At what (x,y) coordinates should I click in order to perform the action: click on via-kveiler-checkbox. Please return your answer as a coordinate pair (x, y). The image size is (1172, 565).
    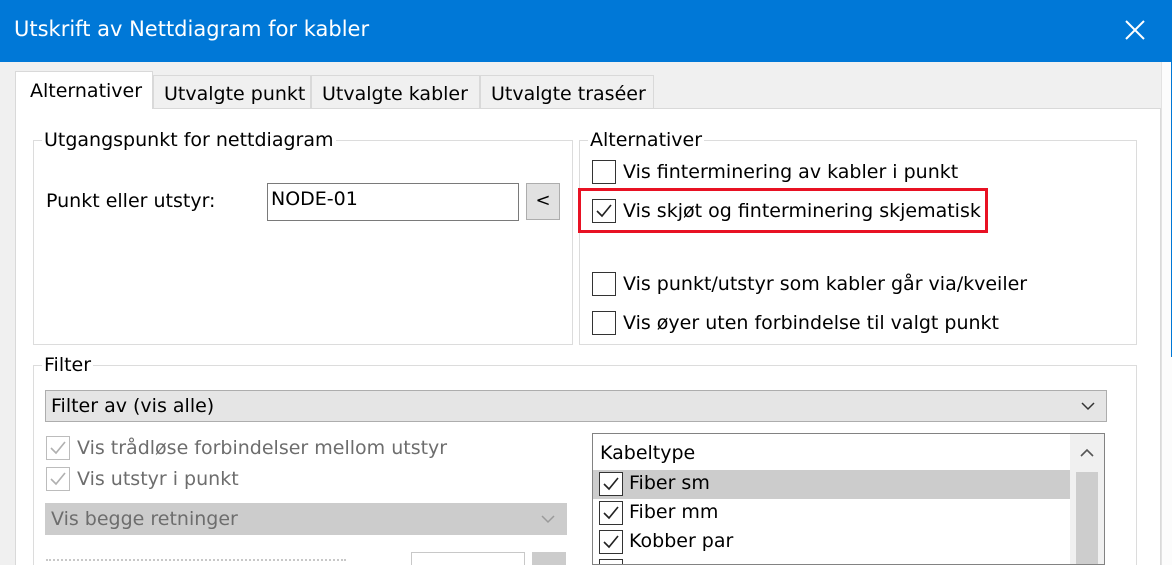
    Looking at the image, I should click on (604, 284).